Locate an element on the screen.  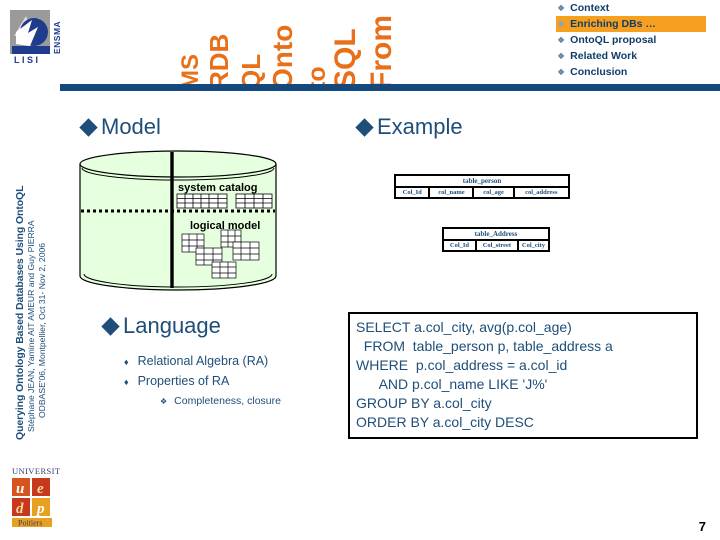
logical-model-label: logical model is located at coordinates (225, 226).